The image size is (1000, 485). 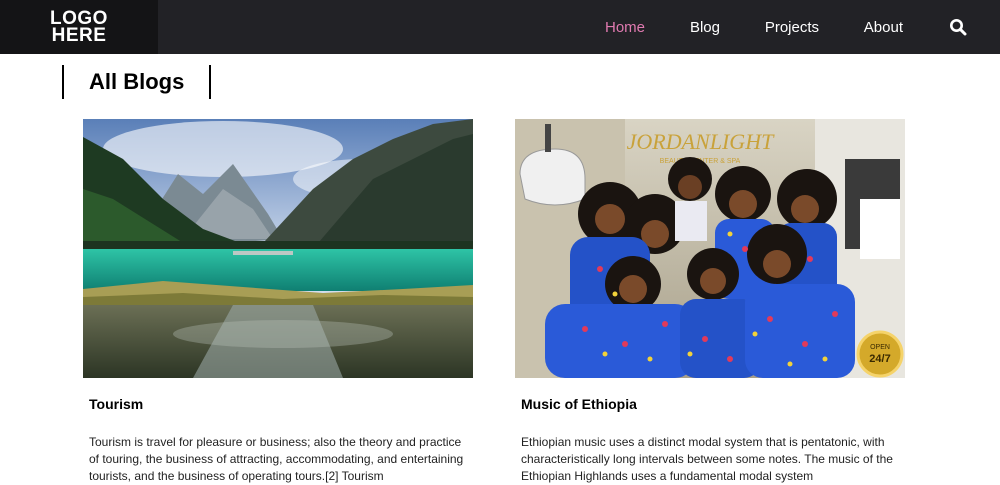 I want to click on nav-item-home: Home, so click(x=625, y=27).